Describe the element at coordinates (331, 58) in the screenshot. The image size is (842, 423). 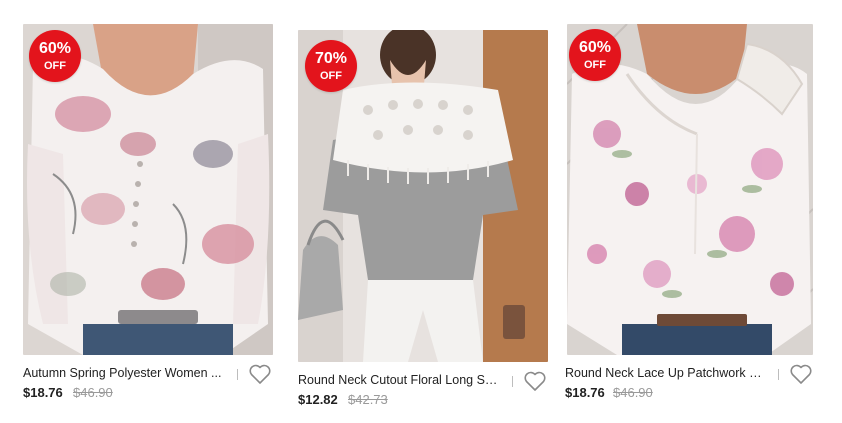
I see `discount-percent: 70%` at that location.